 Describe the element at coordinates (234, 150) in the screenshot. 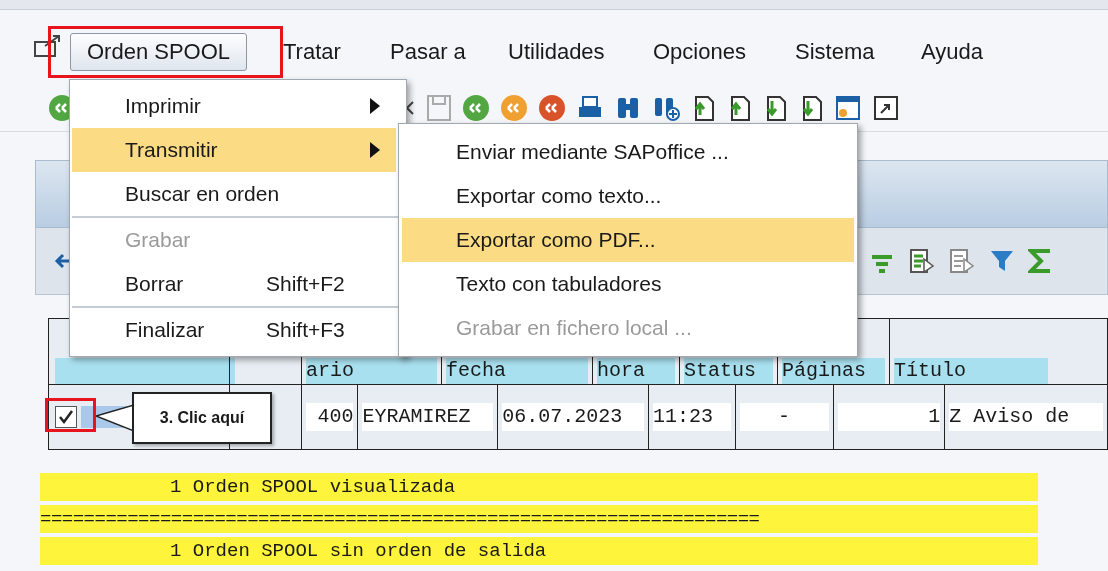

I see `menu-item: Transmitir` at that location.